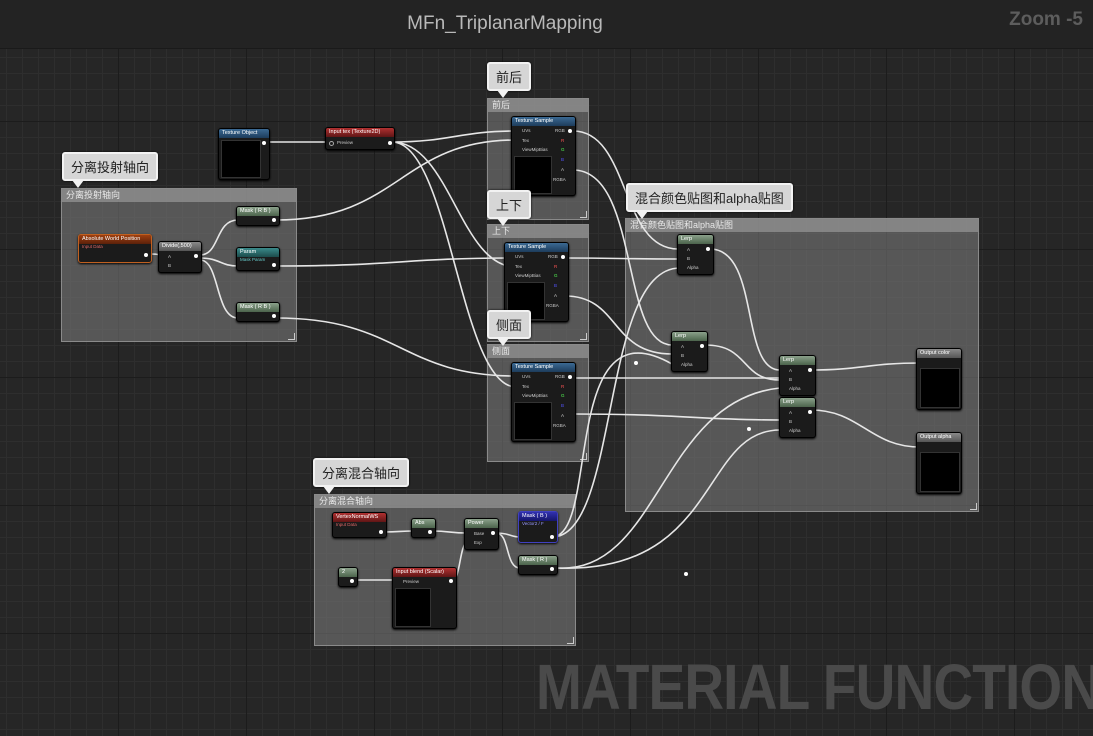 Image resolution: width=1093 pixels, height=736 pixels. I want to click on node-title: Input tex (Texture2D), so click(360, 132).